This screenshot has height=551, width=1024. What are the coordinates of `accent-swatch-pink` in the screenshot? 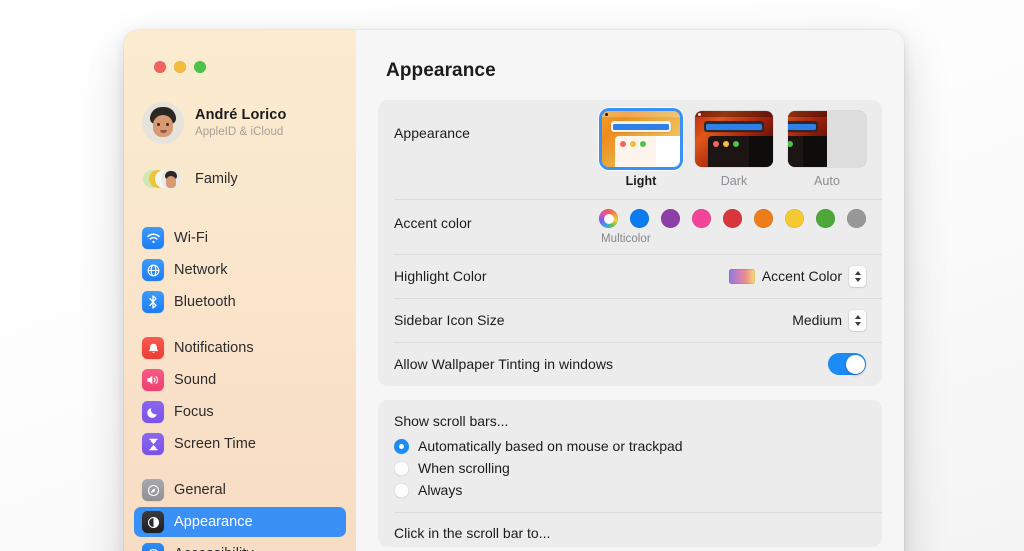 It's located at (701, 218).